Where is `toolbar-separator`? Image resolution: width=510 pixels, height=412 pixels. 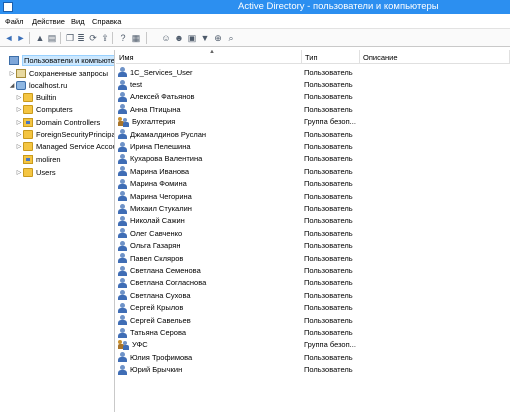
toolbar-separator is located at coordinates (112, 38).